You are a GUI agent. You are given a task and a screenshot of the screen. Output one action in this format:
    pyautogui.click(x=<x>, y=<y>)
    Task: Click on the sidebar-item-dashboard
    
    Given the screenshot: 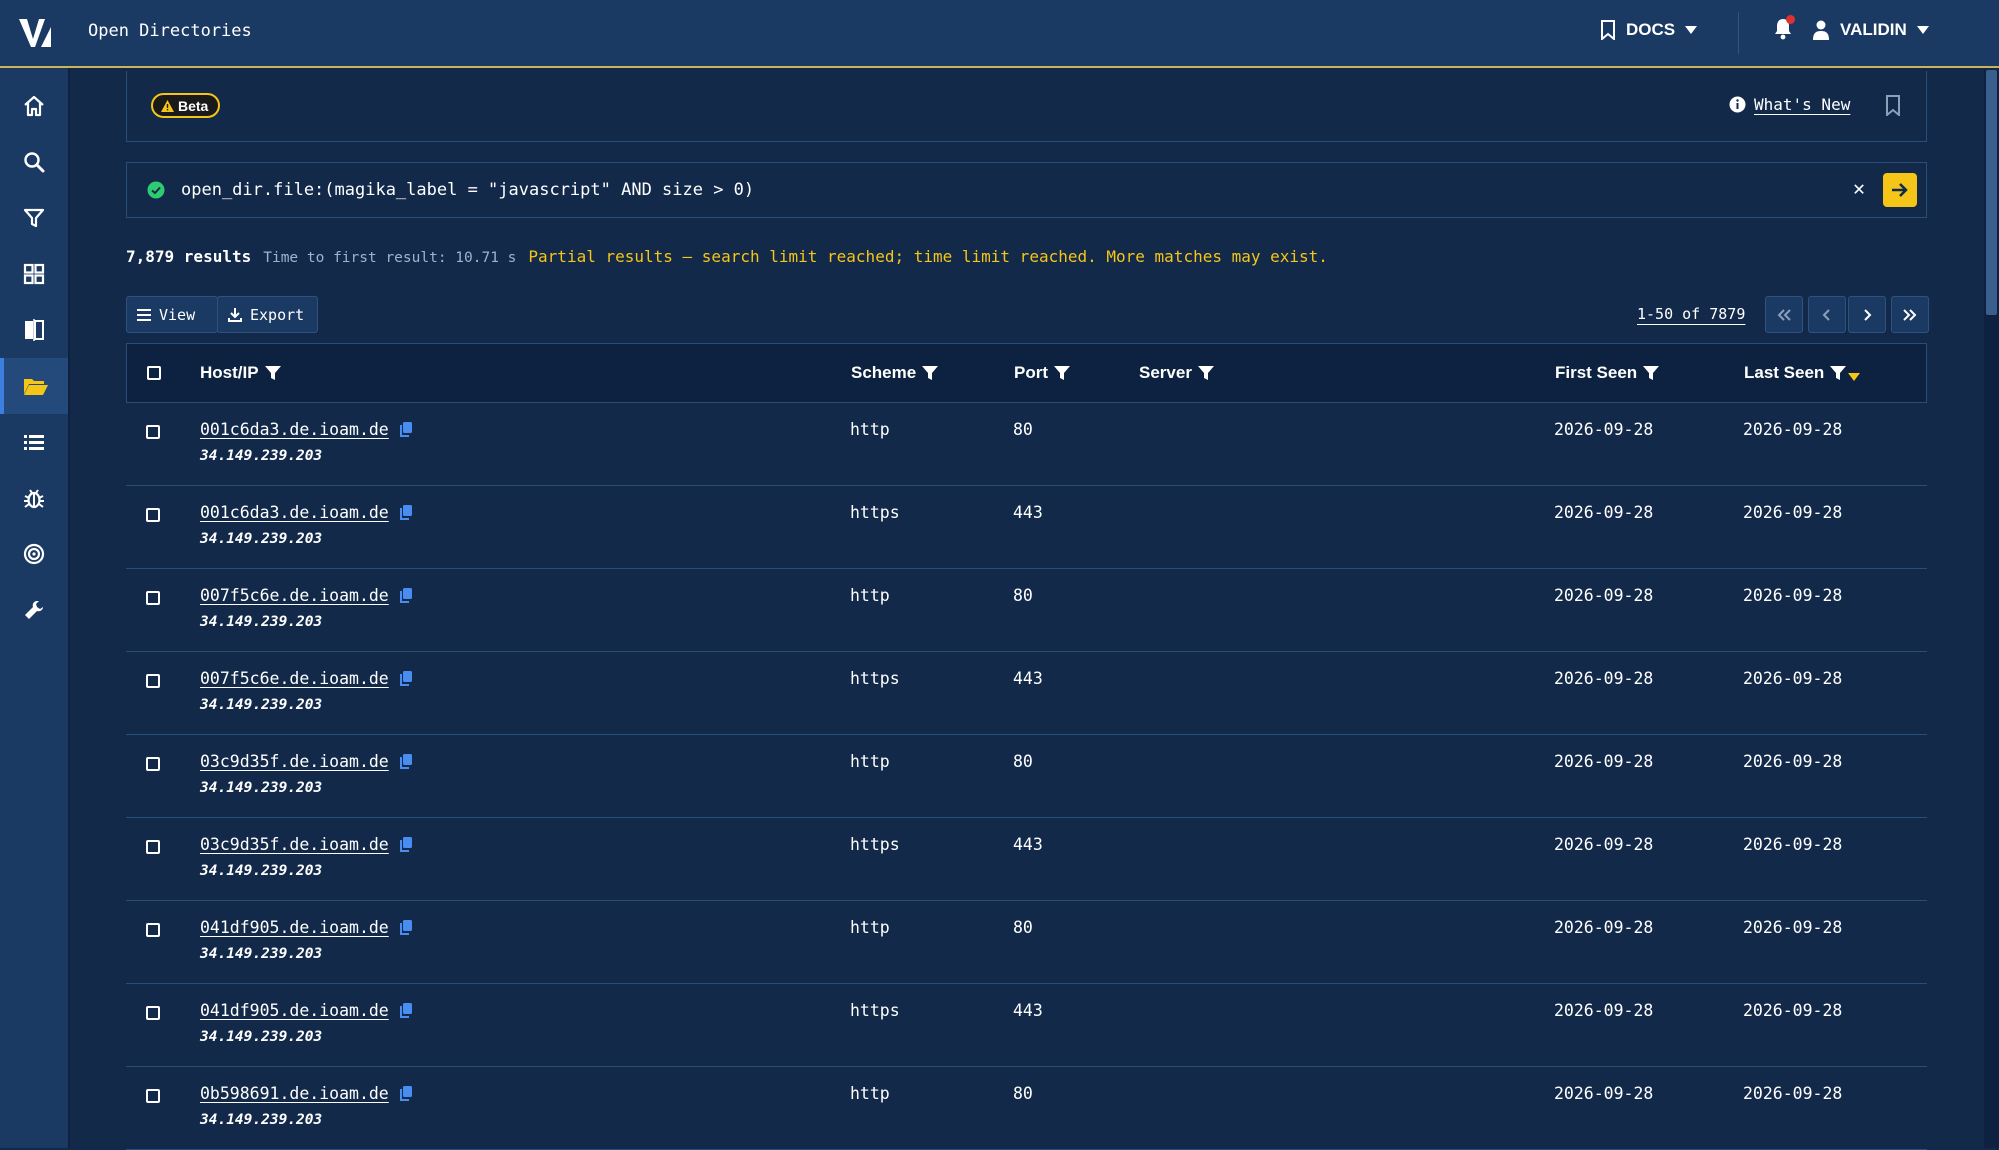 What is the action you would take?
    pyautogui.click(x=34, y=274)
    